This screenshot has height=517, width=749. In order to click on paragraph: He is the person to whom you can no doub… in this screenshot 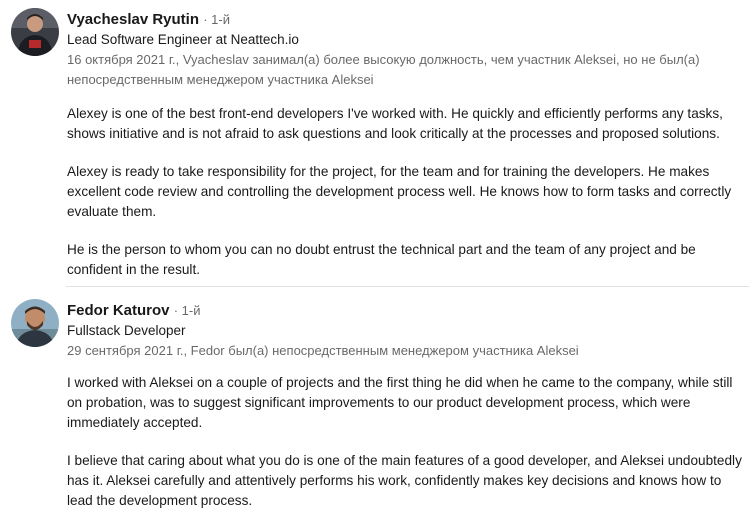, I will do `click(381, 259)`.